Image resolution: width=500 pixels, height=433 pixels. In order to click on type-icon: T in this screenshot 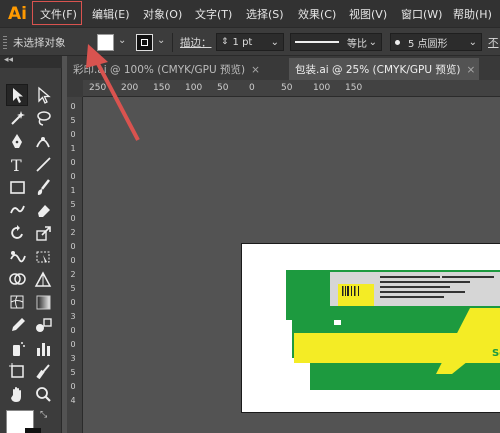, I will do `click(17, 164)`.